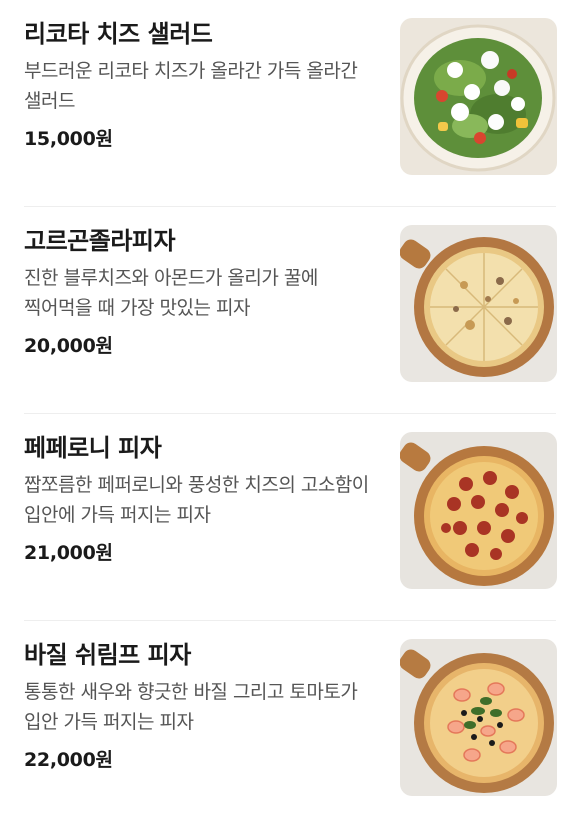 Image resolution: width=580 pixels, height=828 pixels. I want to click on basil-shrimp-pizza-photo, so click(478, 717).